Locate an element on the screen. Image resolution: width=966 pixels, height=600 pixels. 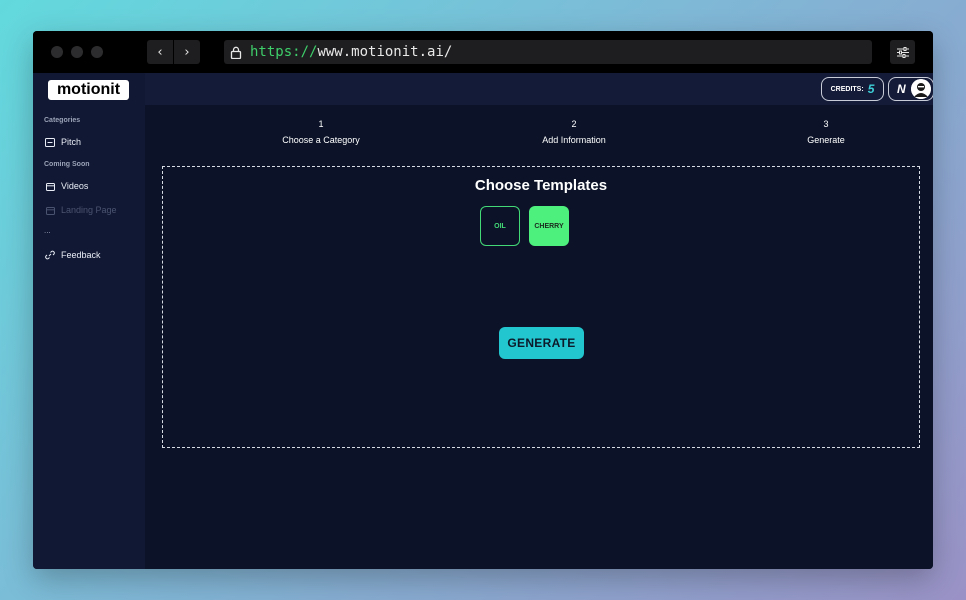
forward-button: › is located at coordinates (187, 52).